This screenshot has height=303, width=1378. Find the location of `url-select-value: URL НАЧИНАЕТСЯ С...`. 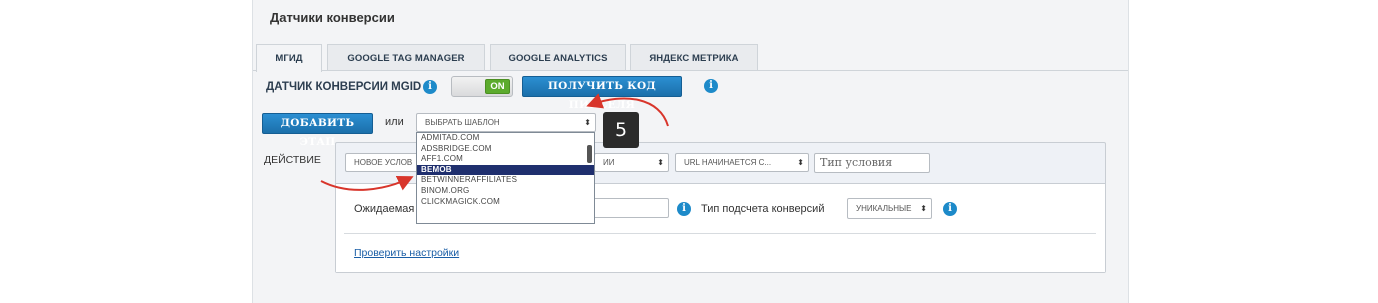

url-select-value: URL НАЧИНАЕТСЯ С... is located at coordinates (728, 162).